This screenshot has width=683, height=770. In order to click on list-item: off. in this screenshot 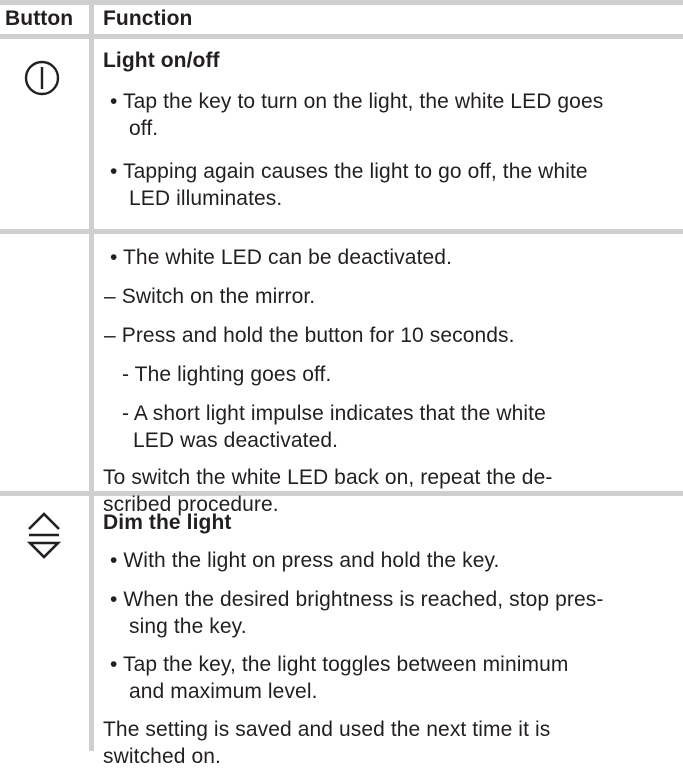, I will do `click(144, 128)`.